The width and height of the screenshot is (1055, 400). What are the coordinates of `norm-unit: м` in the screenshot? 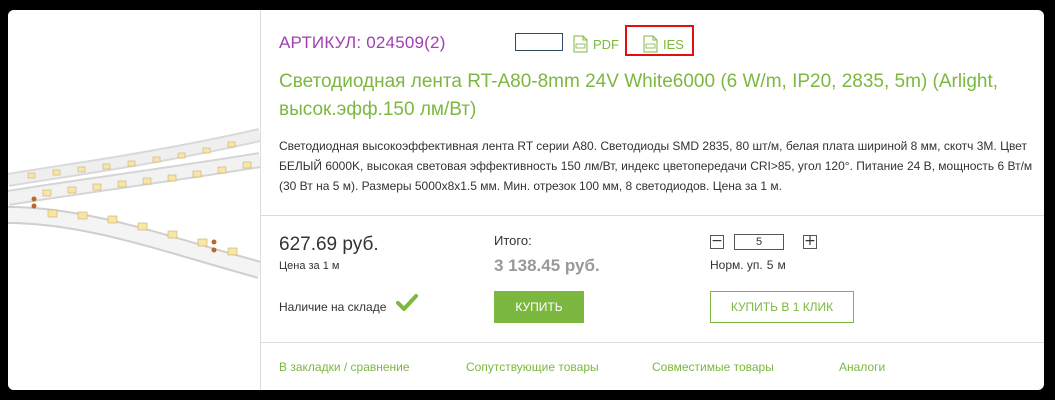 It's located at (781, 265).